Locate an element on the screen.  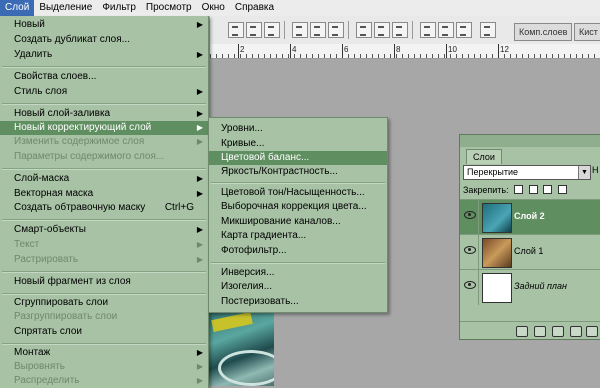
menu-item-label: Создать обтравочную маску is located at coordinates (80, 207).